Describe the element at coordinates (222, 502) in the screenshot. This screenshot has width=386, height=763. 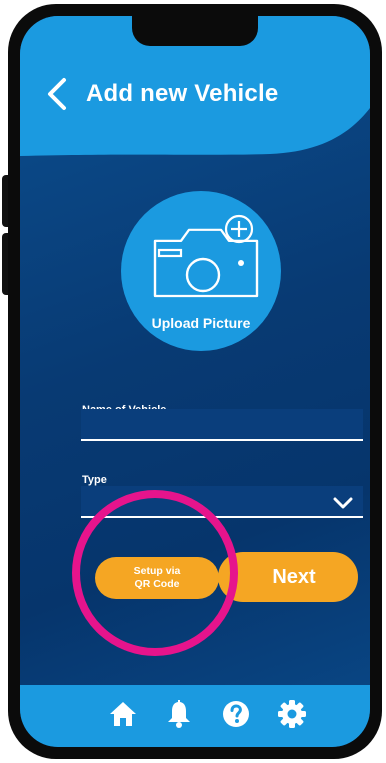
I see `vehicle-type-dropdown` at that location.